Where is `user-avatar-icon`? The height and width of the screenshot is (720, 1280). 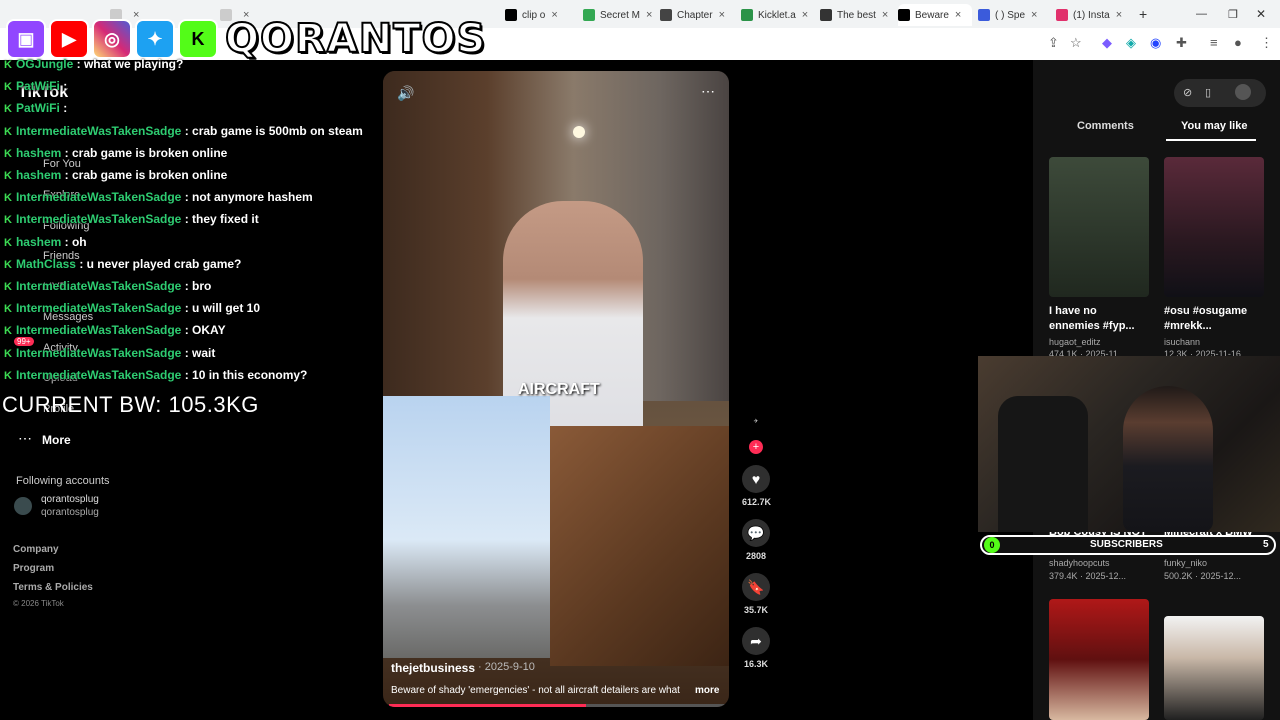
user-avatar-icon is located at coordinates (1243, 92).